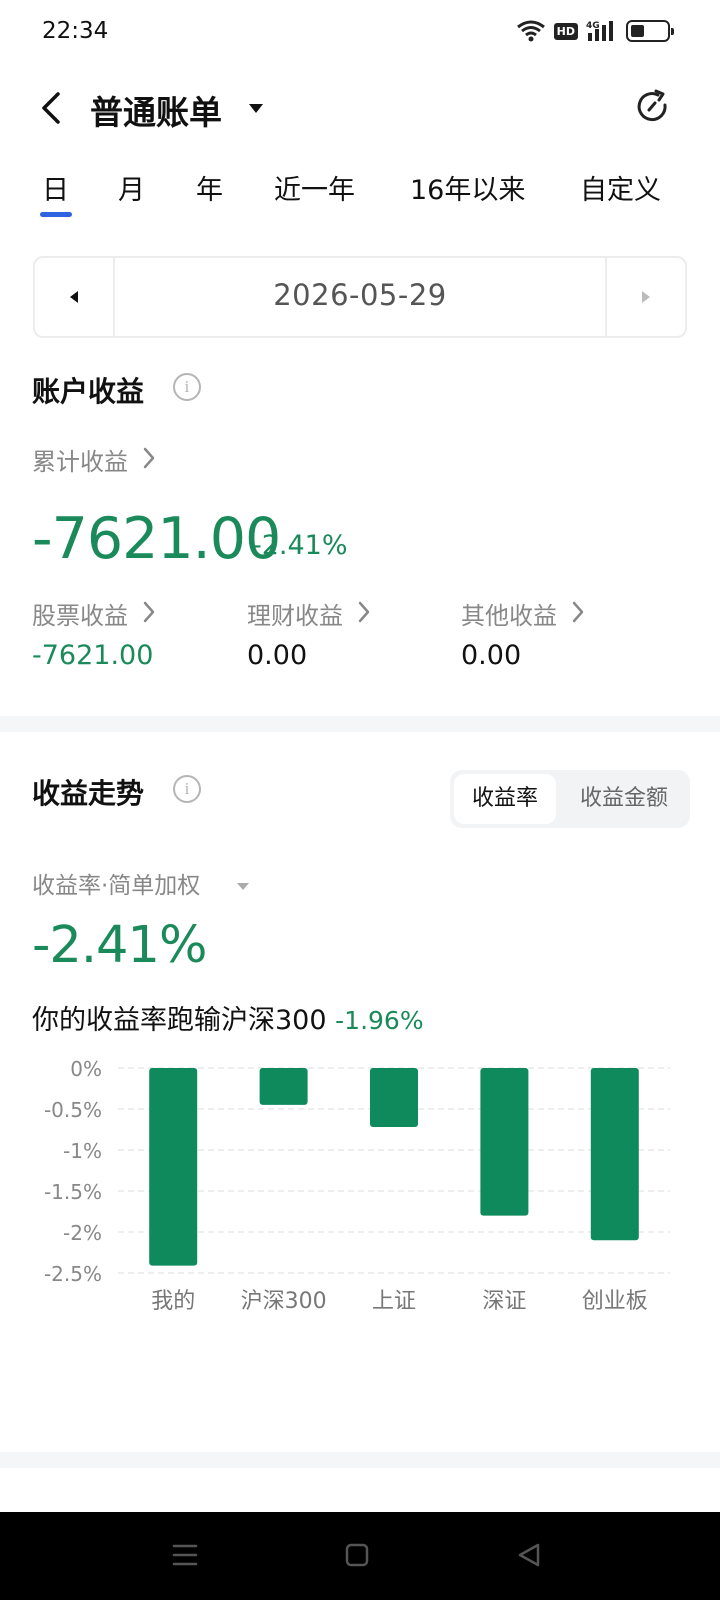  I want to click on tab-year: 年, so click(209, 187).